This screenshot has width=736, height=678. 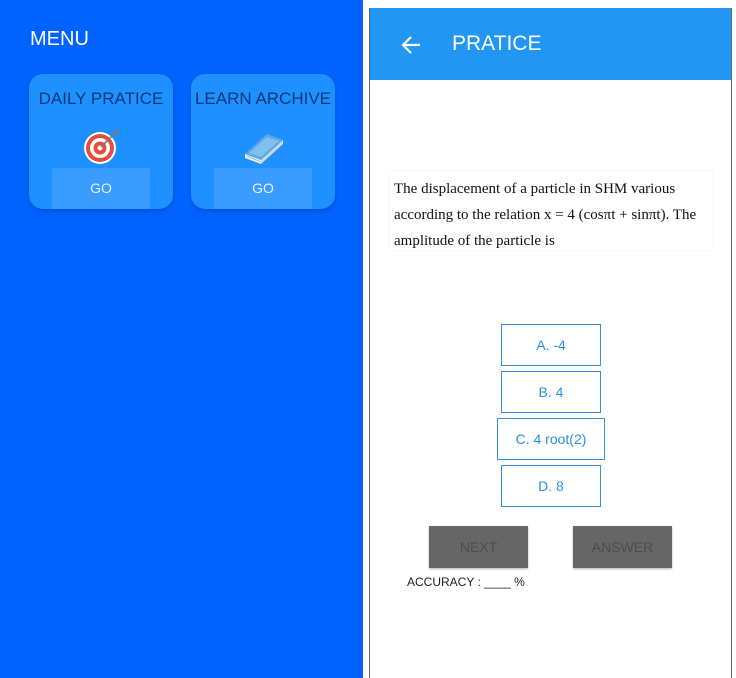 What do you see at coordinates (497, 43) in the screenshot?
I see `page-title: PRATICE` at bounding box center [497, 43].